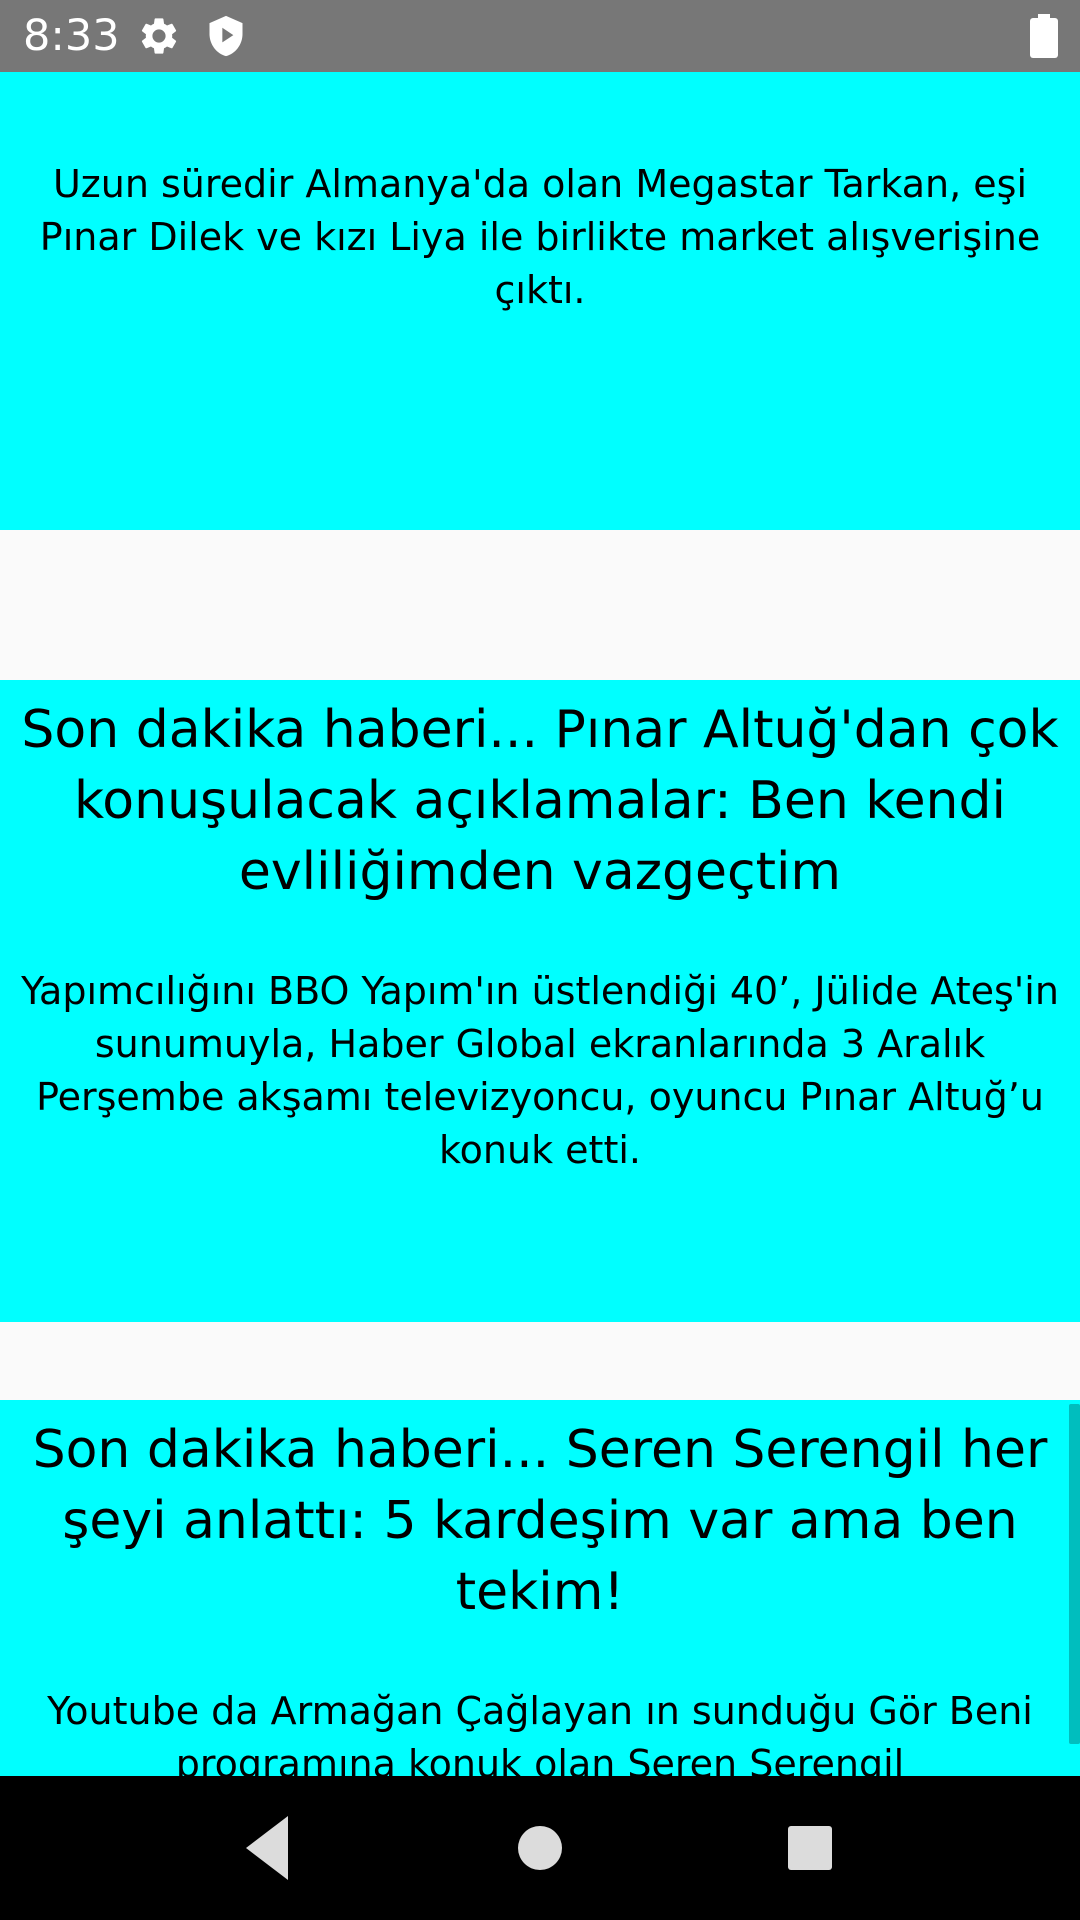 The width and height of the screenshot is (1080, 1920). What do you see at coordinates (159, 36) in the screenshot?
I see `gear-icon` at bounding box center [159, 36].